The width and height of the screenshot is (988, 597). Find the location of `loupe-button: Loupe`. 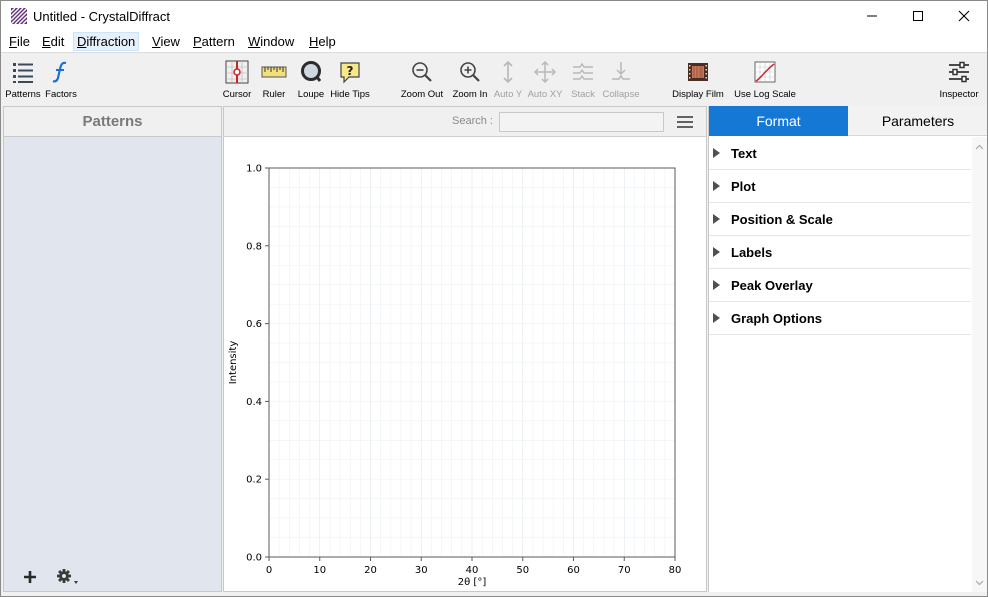

loupe-button: Loupe is located at coordinates (311, 79).